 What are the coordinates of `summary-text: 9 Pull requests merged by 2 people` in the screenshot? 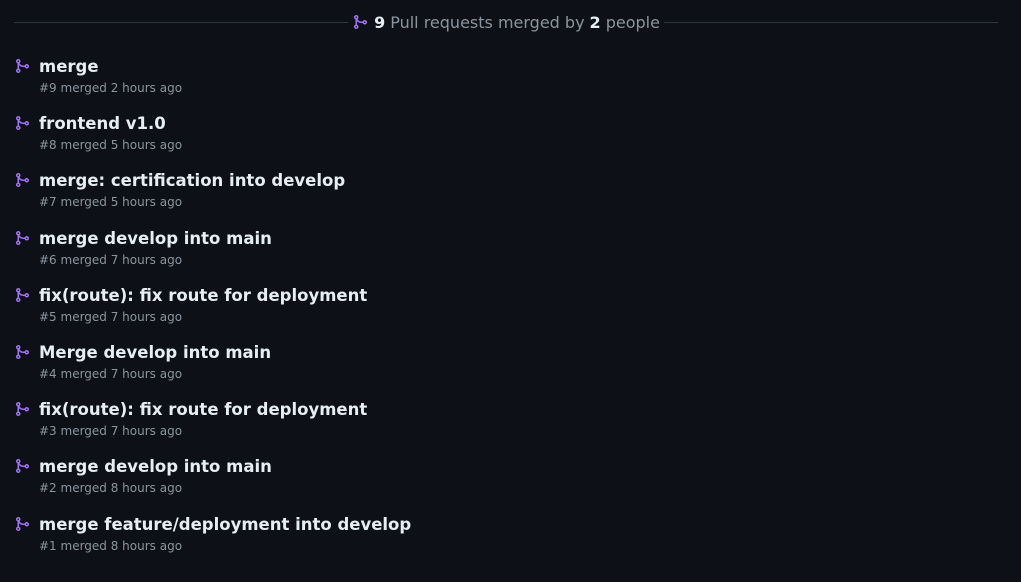 It's located at (506, 22).